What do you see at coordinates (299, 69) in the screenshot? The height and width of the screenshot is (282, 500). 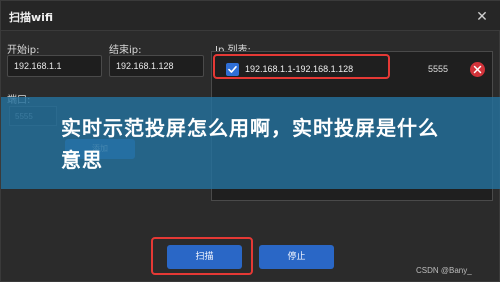 I see `ip-range-text: 192.168.1.1-192.168.1.128` at bounding box center [299, 69].